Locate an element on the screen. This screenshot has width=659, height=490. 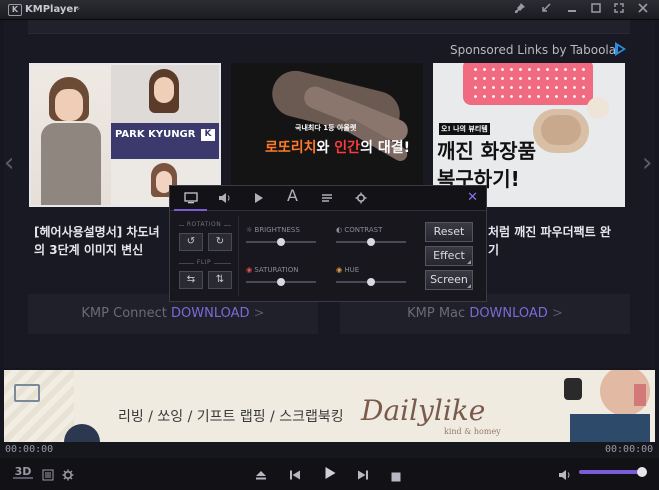
eject-icon is located at coordinates (261, 475).